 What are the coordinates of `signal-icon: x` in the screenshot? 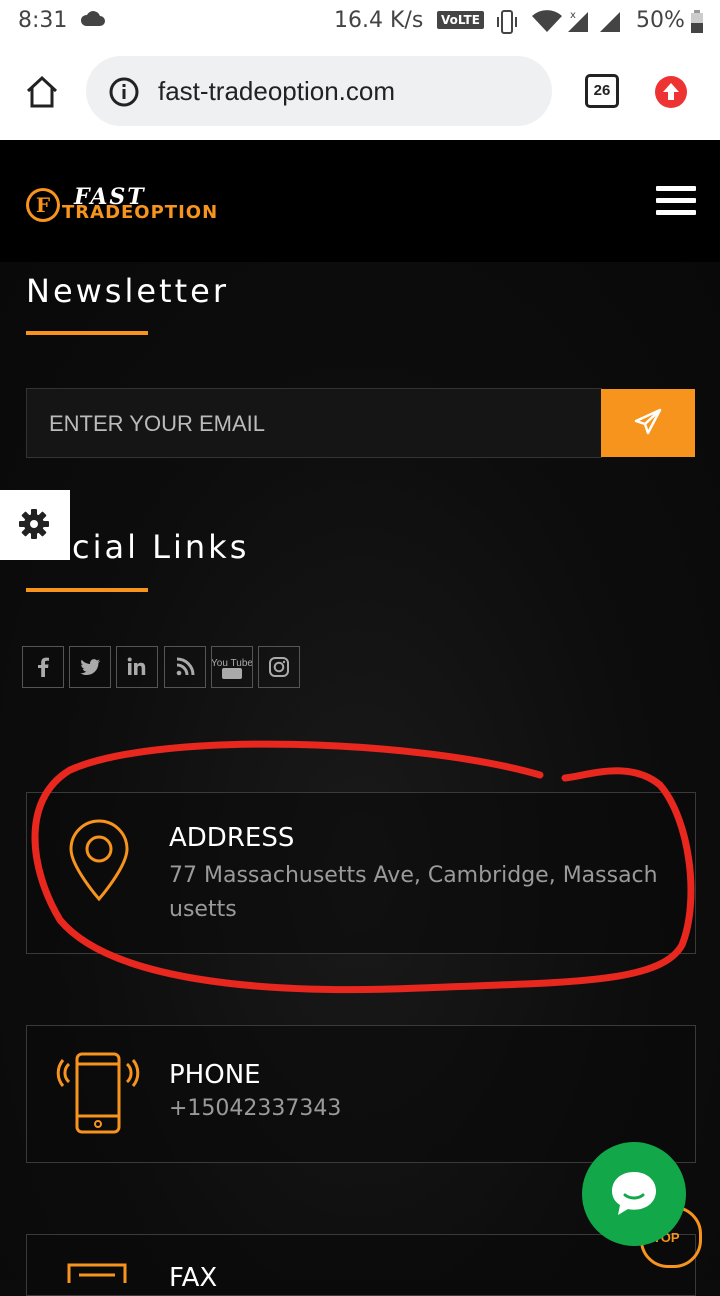 It's located at (596, 23).